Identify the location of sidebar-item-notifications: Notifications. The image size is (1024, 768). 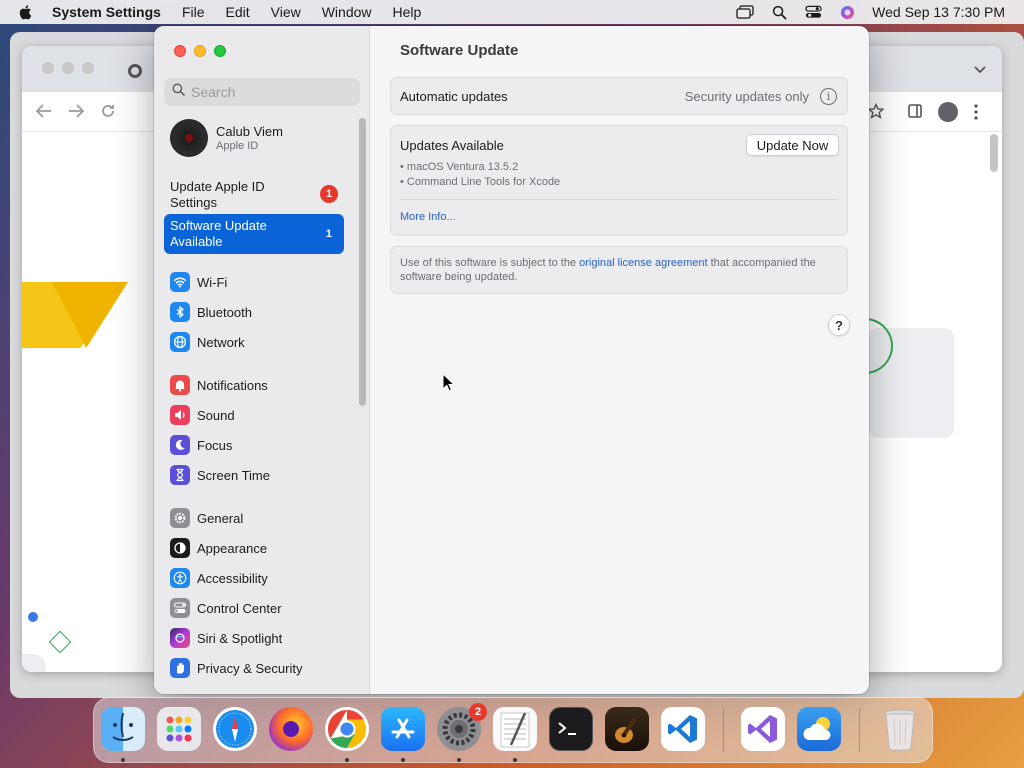
(219, 385).